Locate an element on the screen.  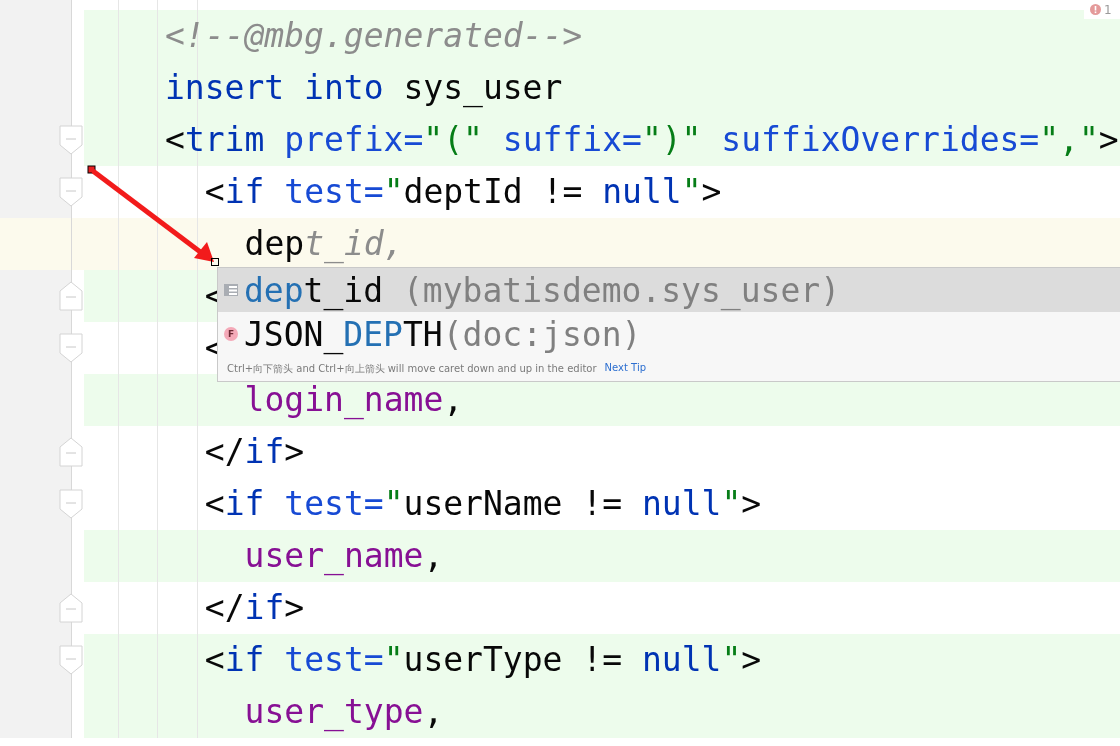
code-line: <trim prefix="(" suffix=")" suffixOverrides=","> is located at coordinates (642, 140).